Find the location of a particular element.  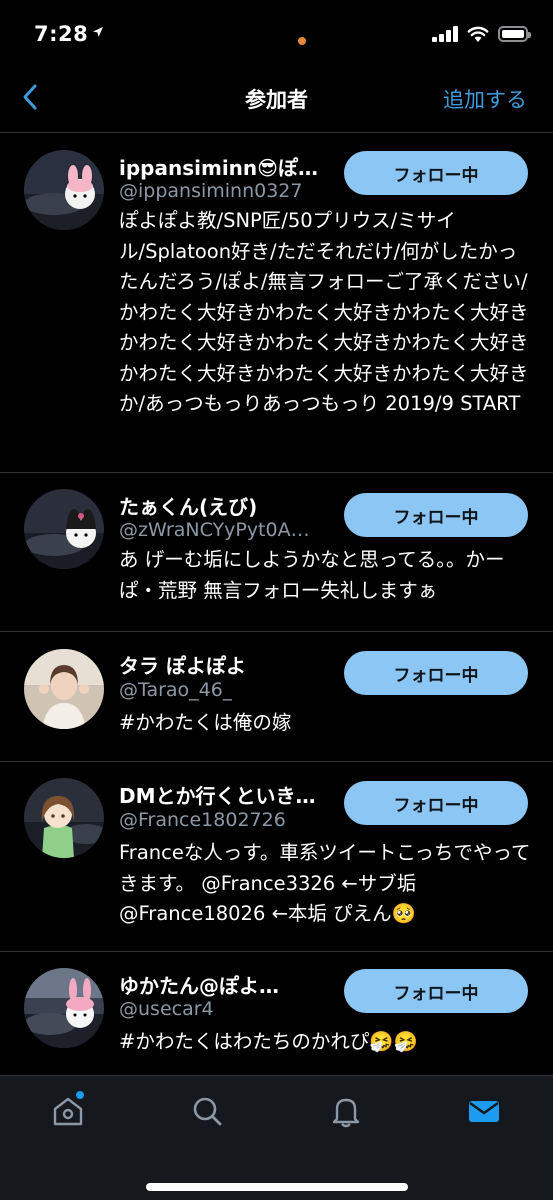

member-handle: @ippansiminn0327 is located at coordinates (211, 191).